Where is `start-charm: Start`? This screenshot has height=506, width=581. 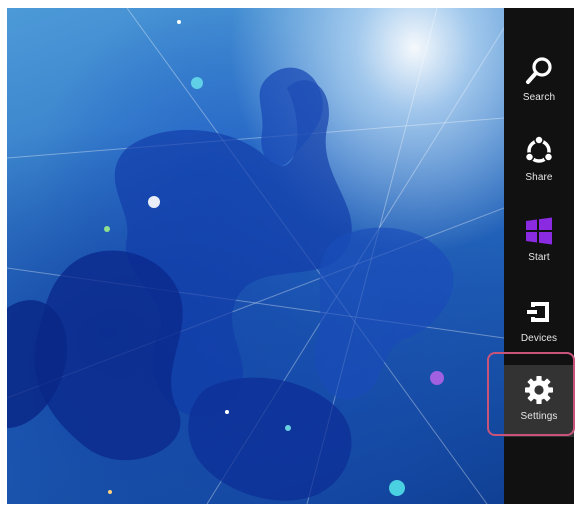 start-charm: Start is located at coordinates (539, 242).